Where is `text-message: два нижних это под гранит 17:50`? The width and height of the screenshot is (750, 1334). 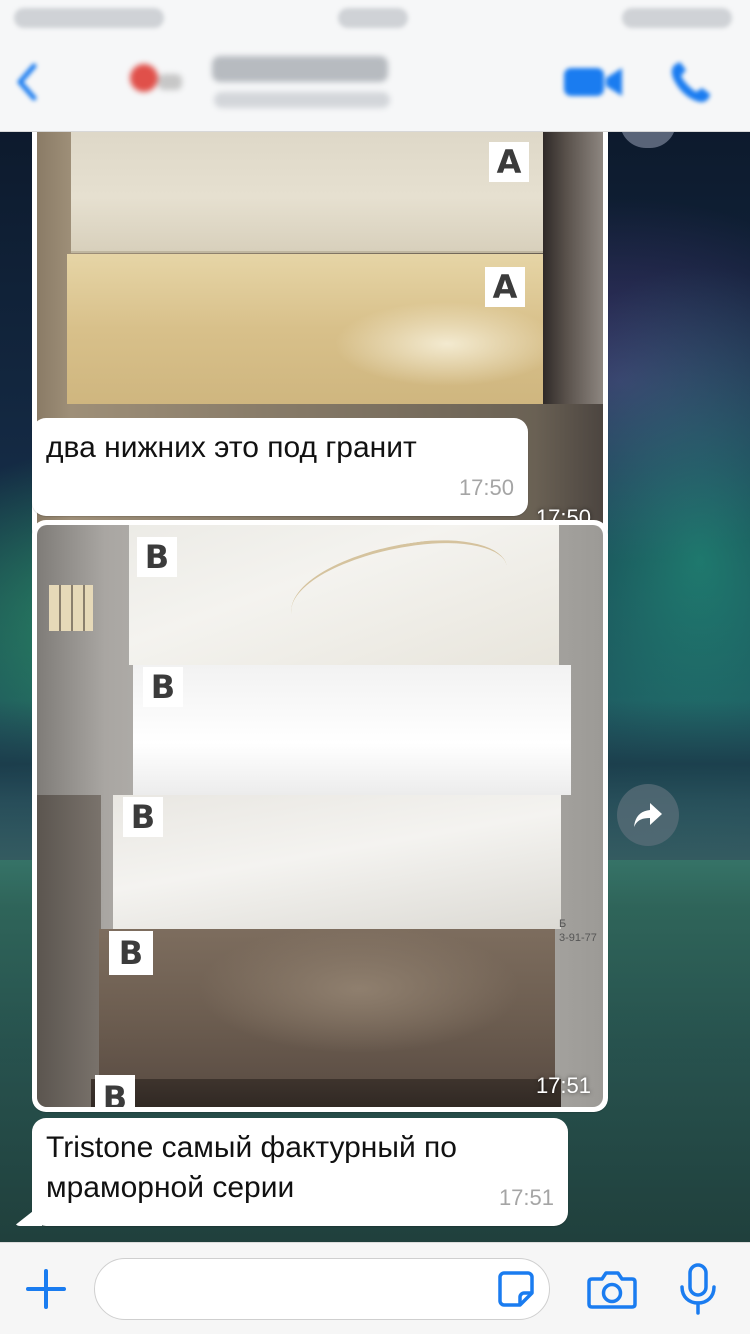
text-message: два нижних это под гранит 17:50 is located at coordinates (280, 467).